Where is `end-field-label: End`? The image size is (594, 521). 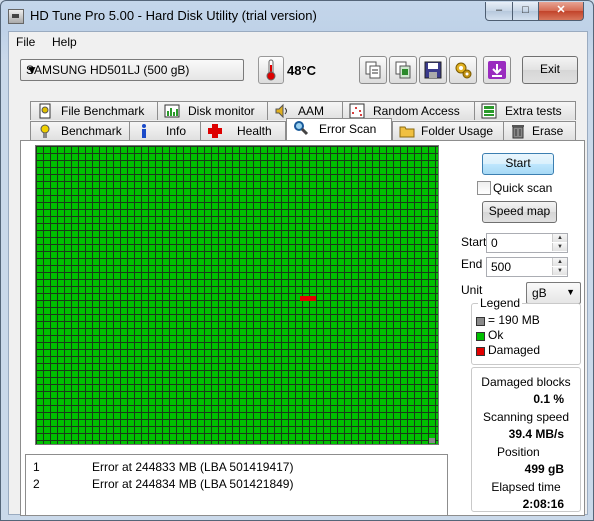
end-field-label: End is located at coordinates (472, 264).